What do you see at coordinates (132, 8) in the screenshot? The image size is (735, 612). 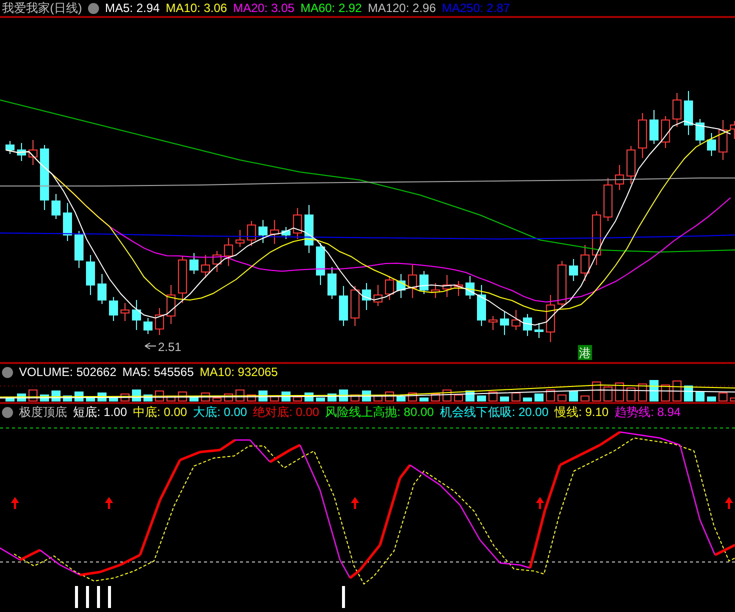 I see `legend-item: MA5: 2.94` at bounding box center [132, 8].